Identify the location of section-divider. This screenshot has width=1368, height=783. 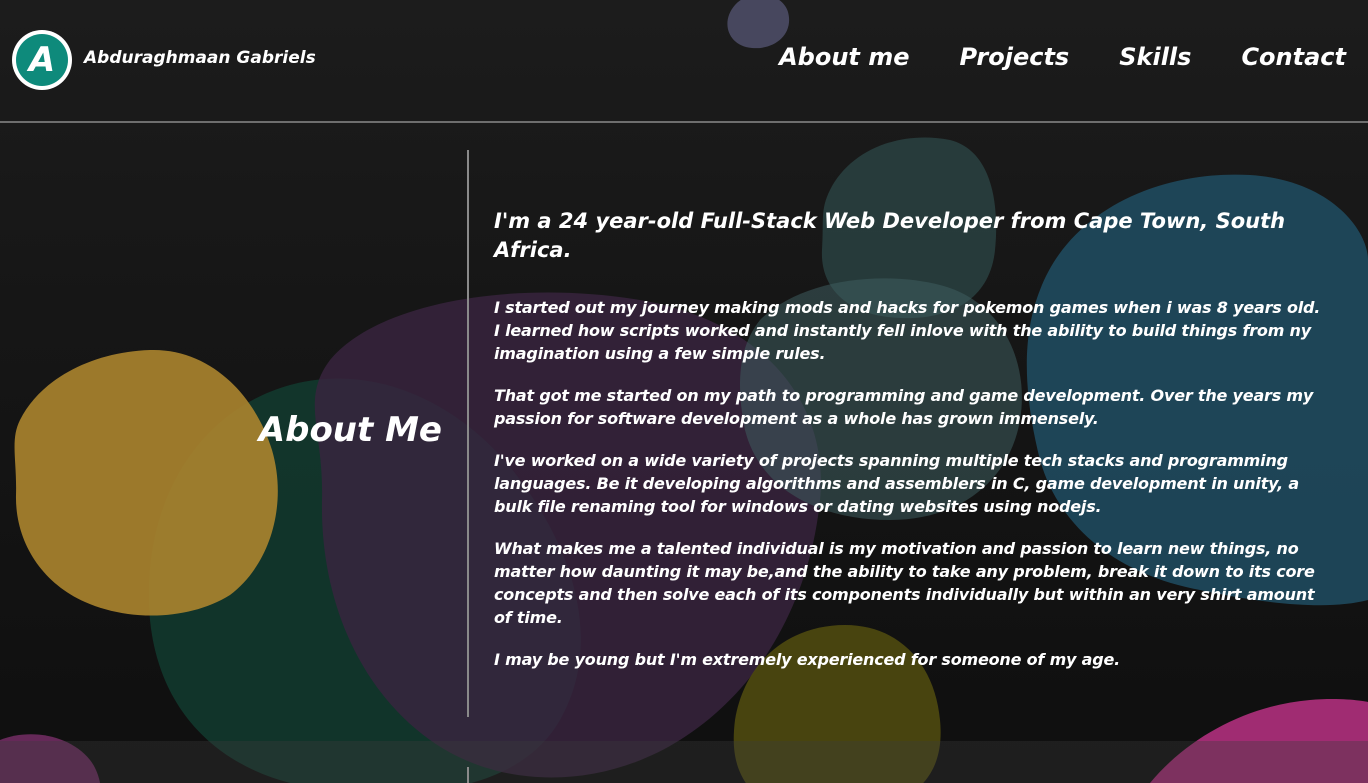
(468, 433).